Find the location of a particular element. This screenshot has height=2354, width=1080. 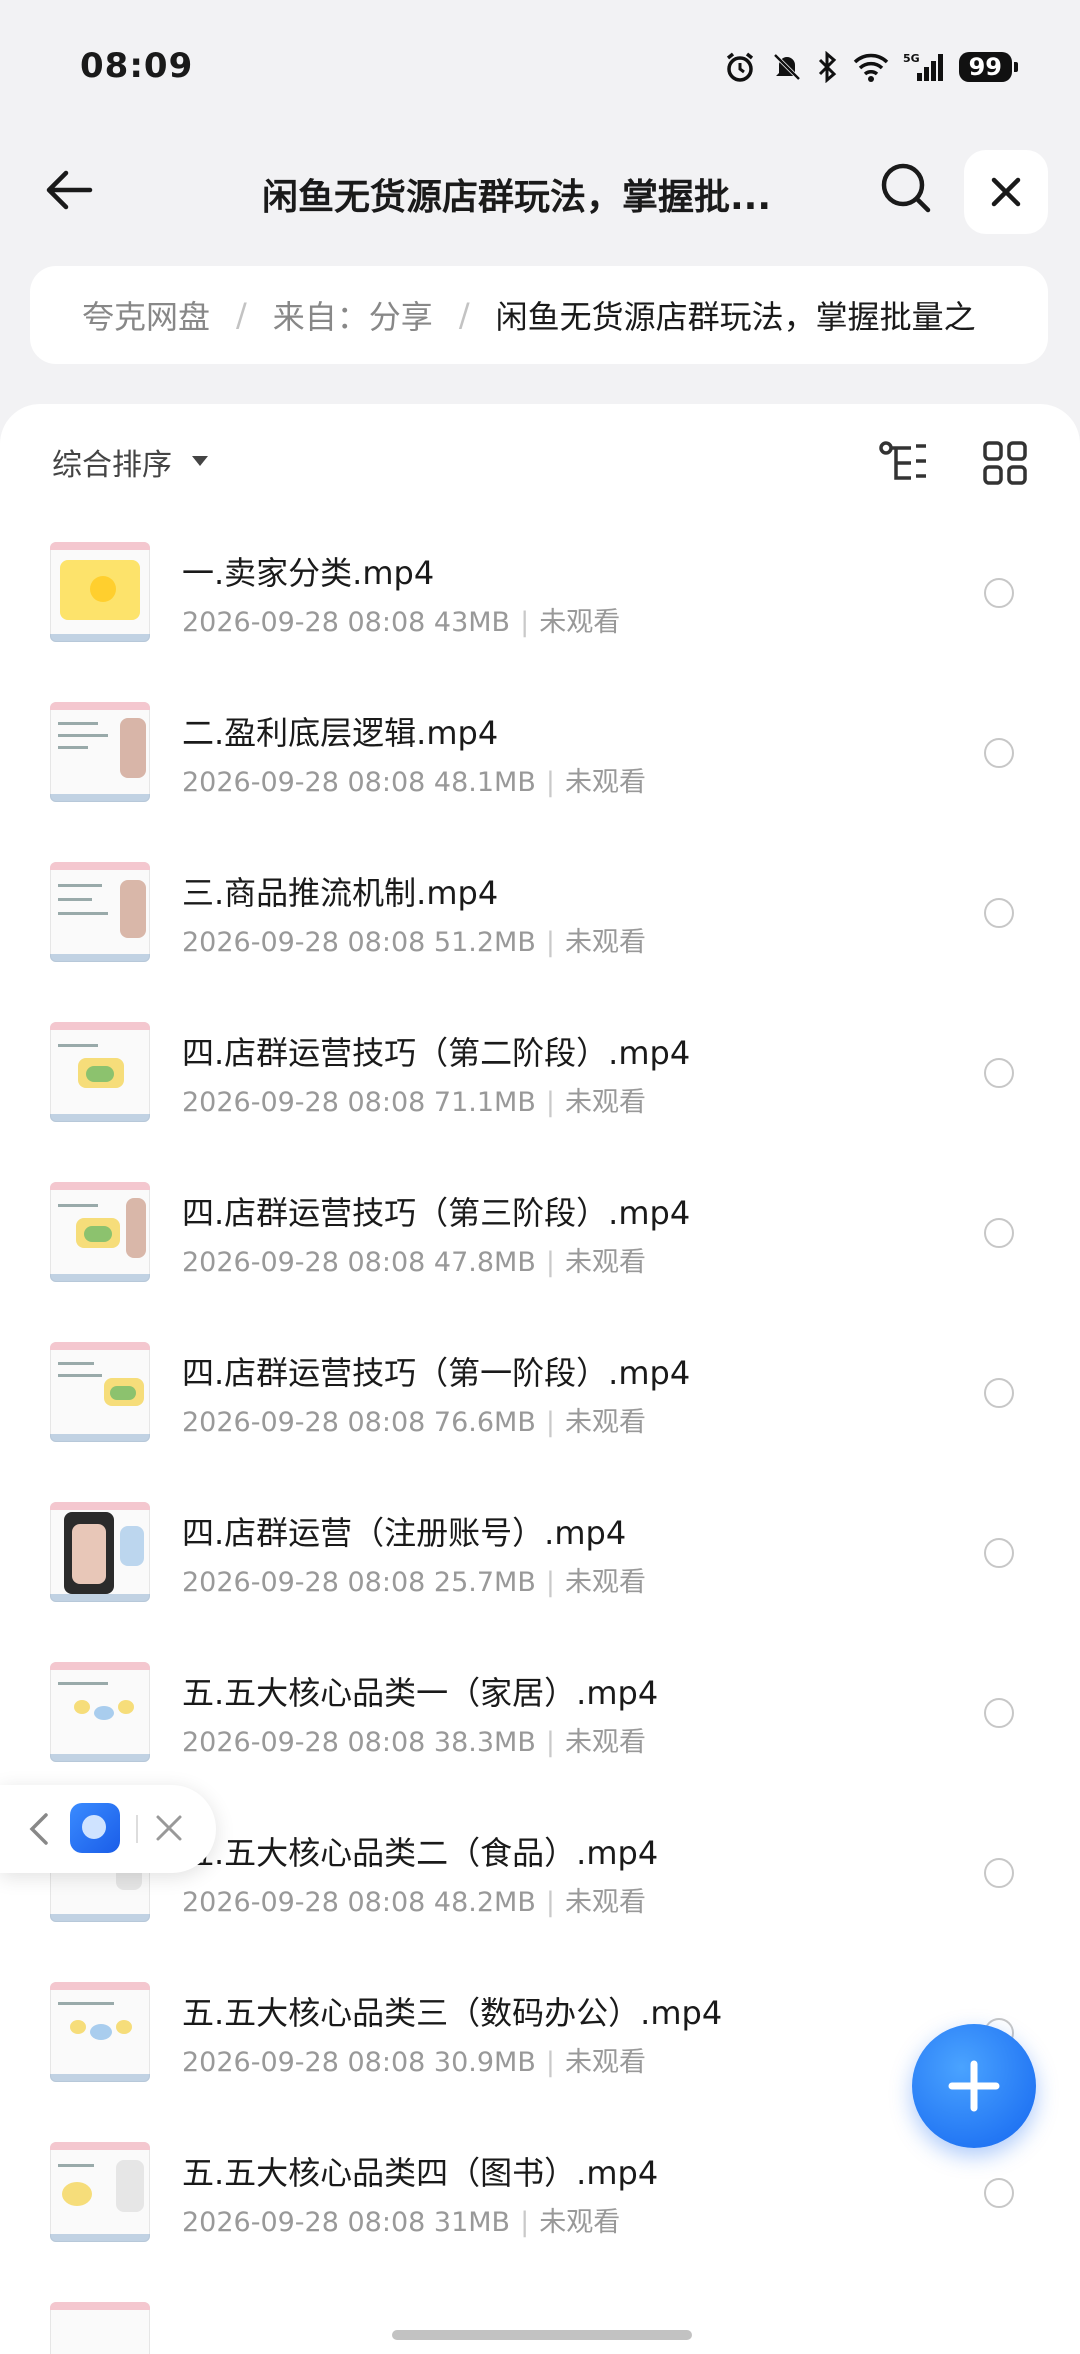

file-size: 43MB is located at coordinates (472, 622).